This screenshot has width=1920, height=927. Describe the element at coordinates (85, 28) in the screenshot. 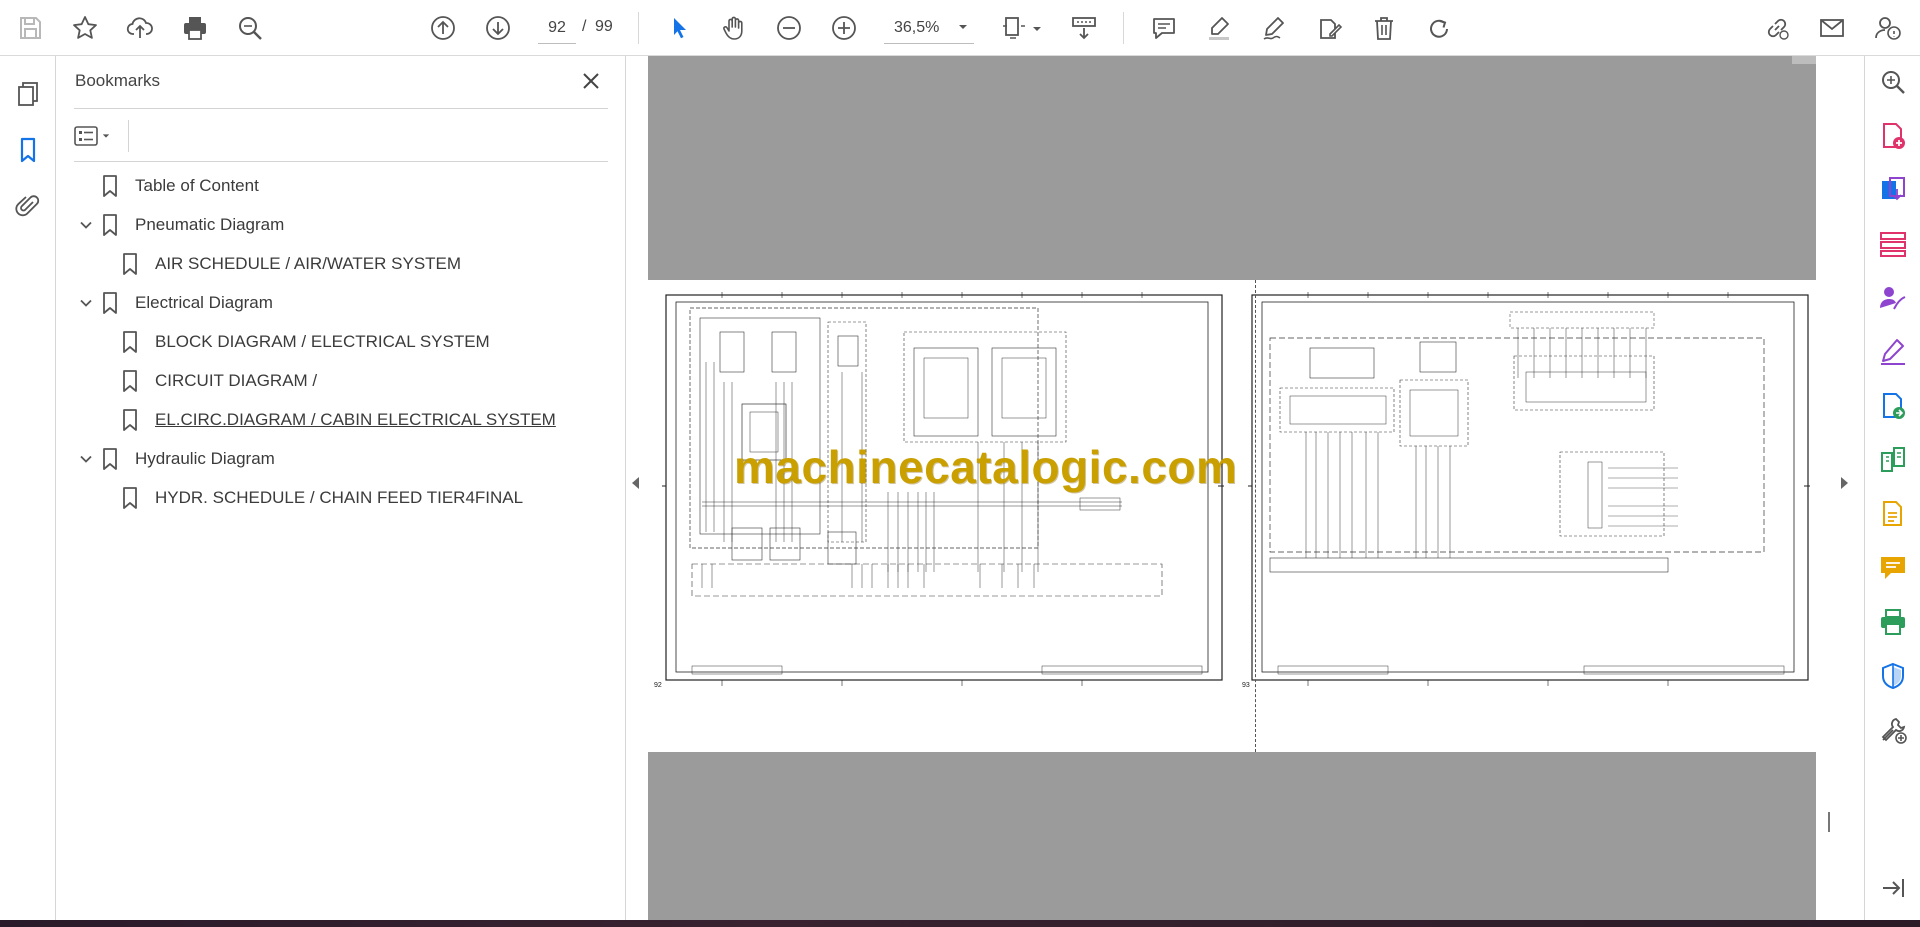

I see `star-icon` at that location.